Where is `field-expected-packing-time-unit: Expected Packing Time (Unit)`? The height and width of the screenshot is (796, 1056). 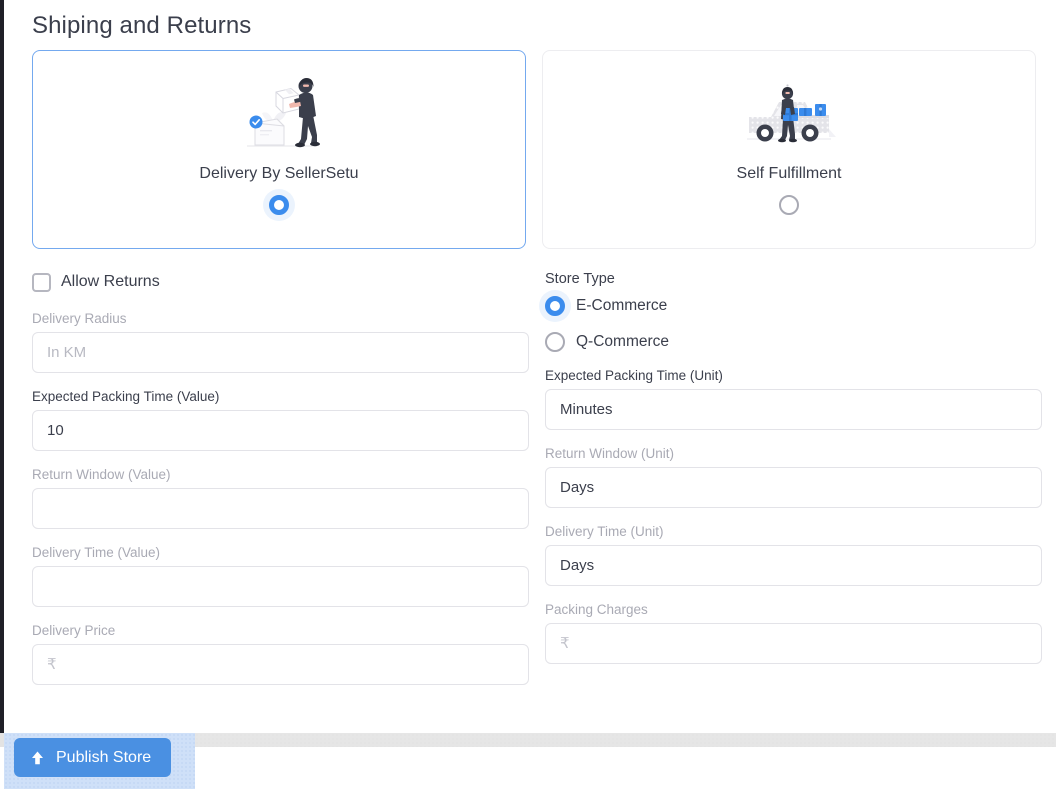 field-expected-packing-time-unit: Expected Packing Time (Unit) is located at coordinates (793, 399).